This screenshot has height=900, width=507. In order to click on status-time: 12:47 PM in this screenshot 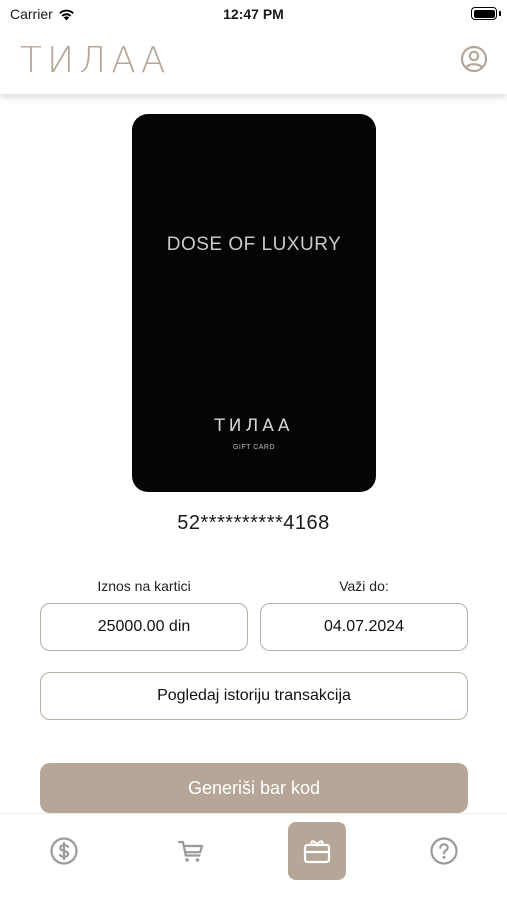, I will do `click(253, 14)`.